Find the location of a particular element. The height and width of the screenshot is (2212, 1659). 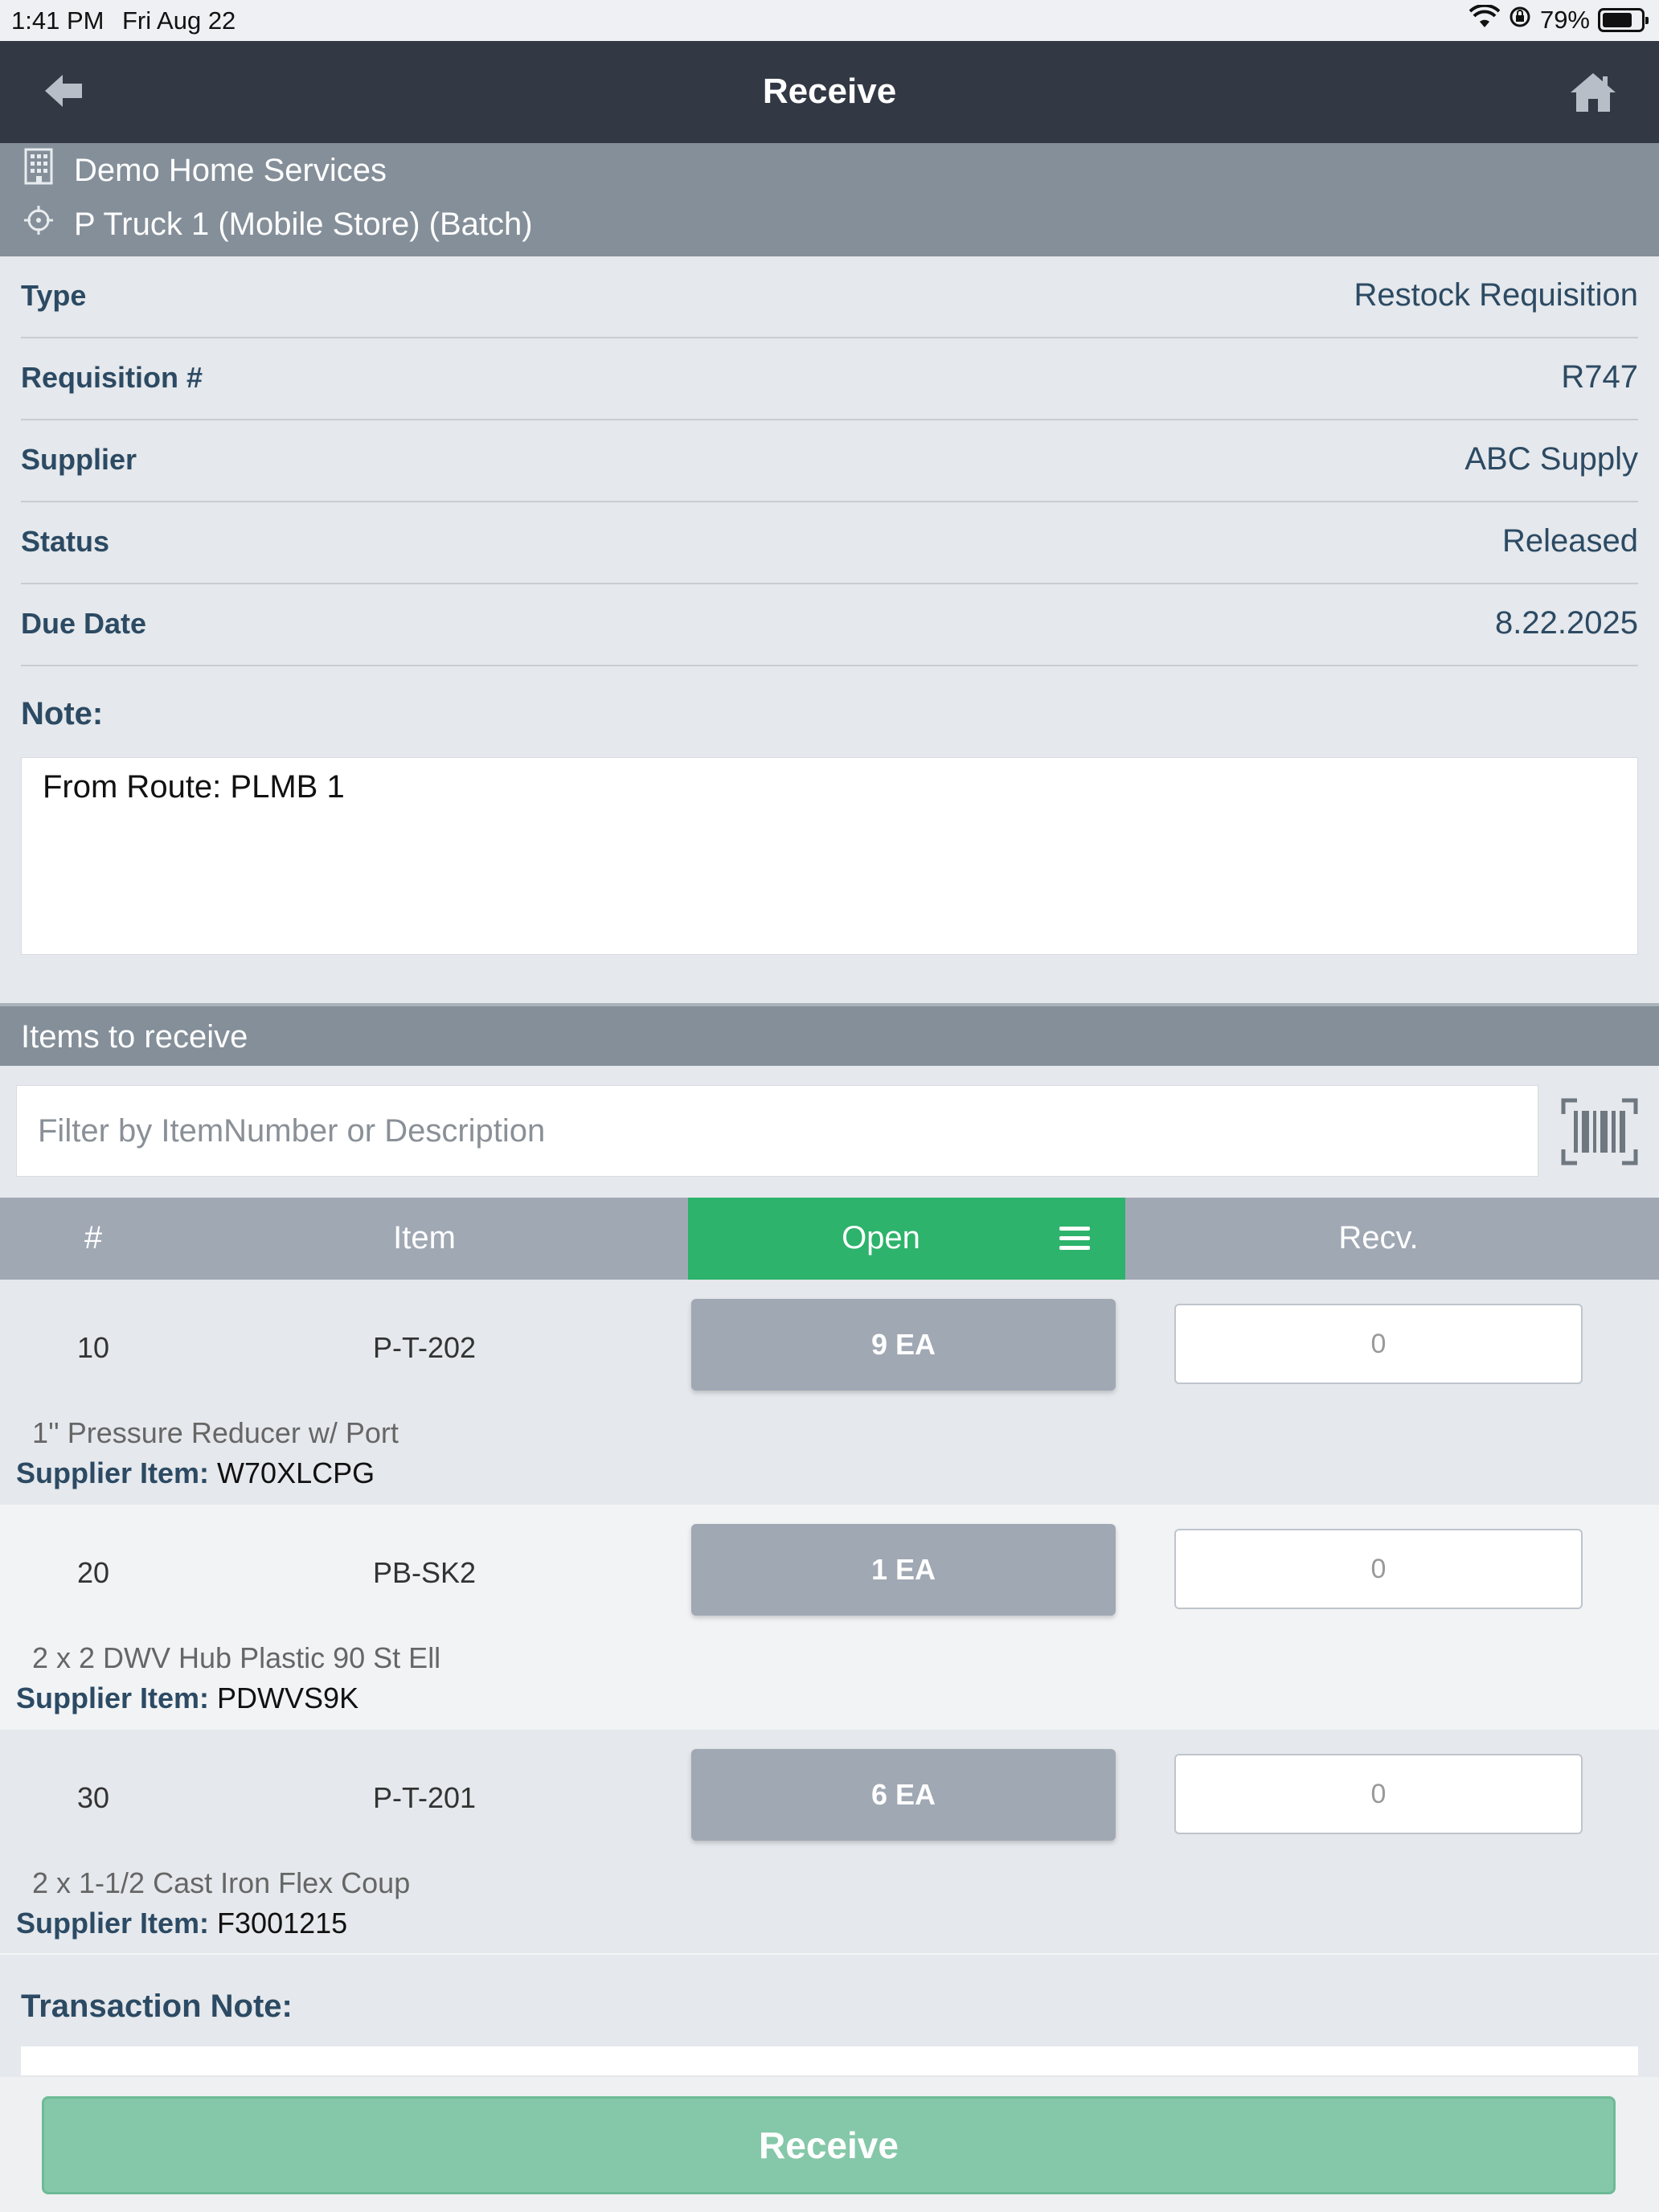

supplier-item-value: PDWVS9K is located at coordinates (288, 1698).